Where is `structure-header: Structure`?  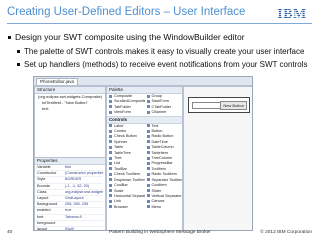 structure-header: Structure is located at coordinates (70, 90).